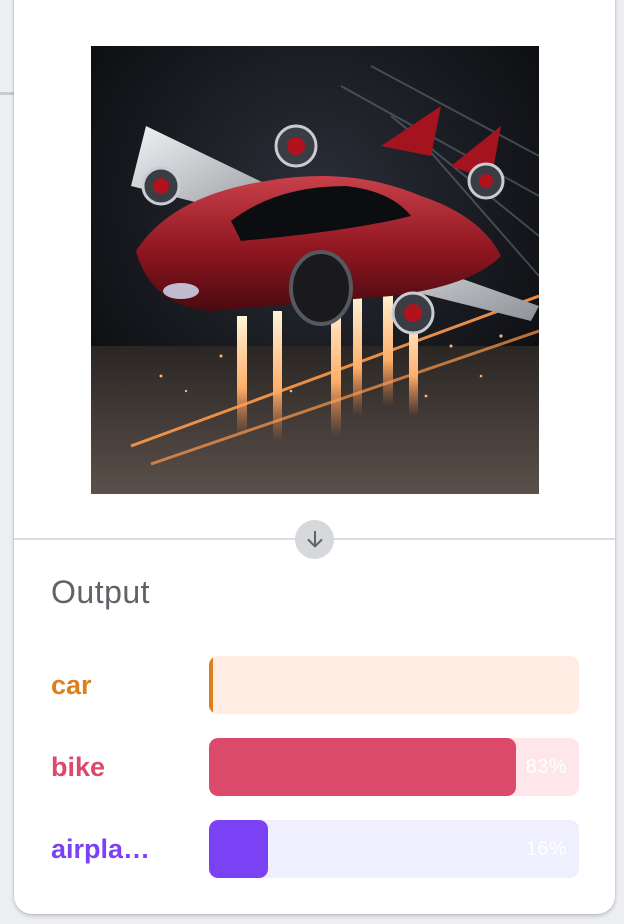 This screenshot has height=924, width=624. Describe the element at coordinates (101, 592) in the screenshot. I see `output-title: Output` at that location.